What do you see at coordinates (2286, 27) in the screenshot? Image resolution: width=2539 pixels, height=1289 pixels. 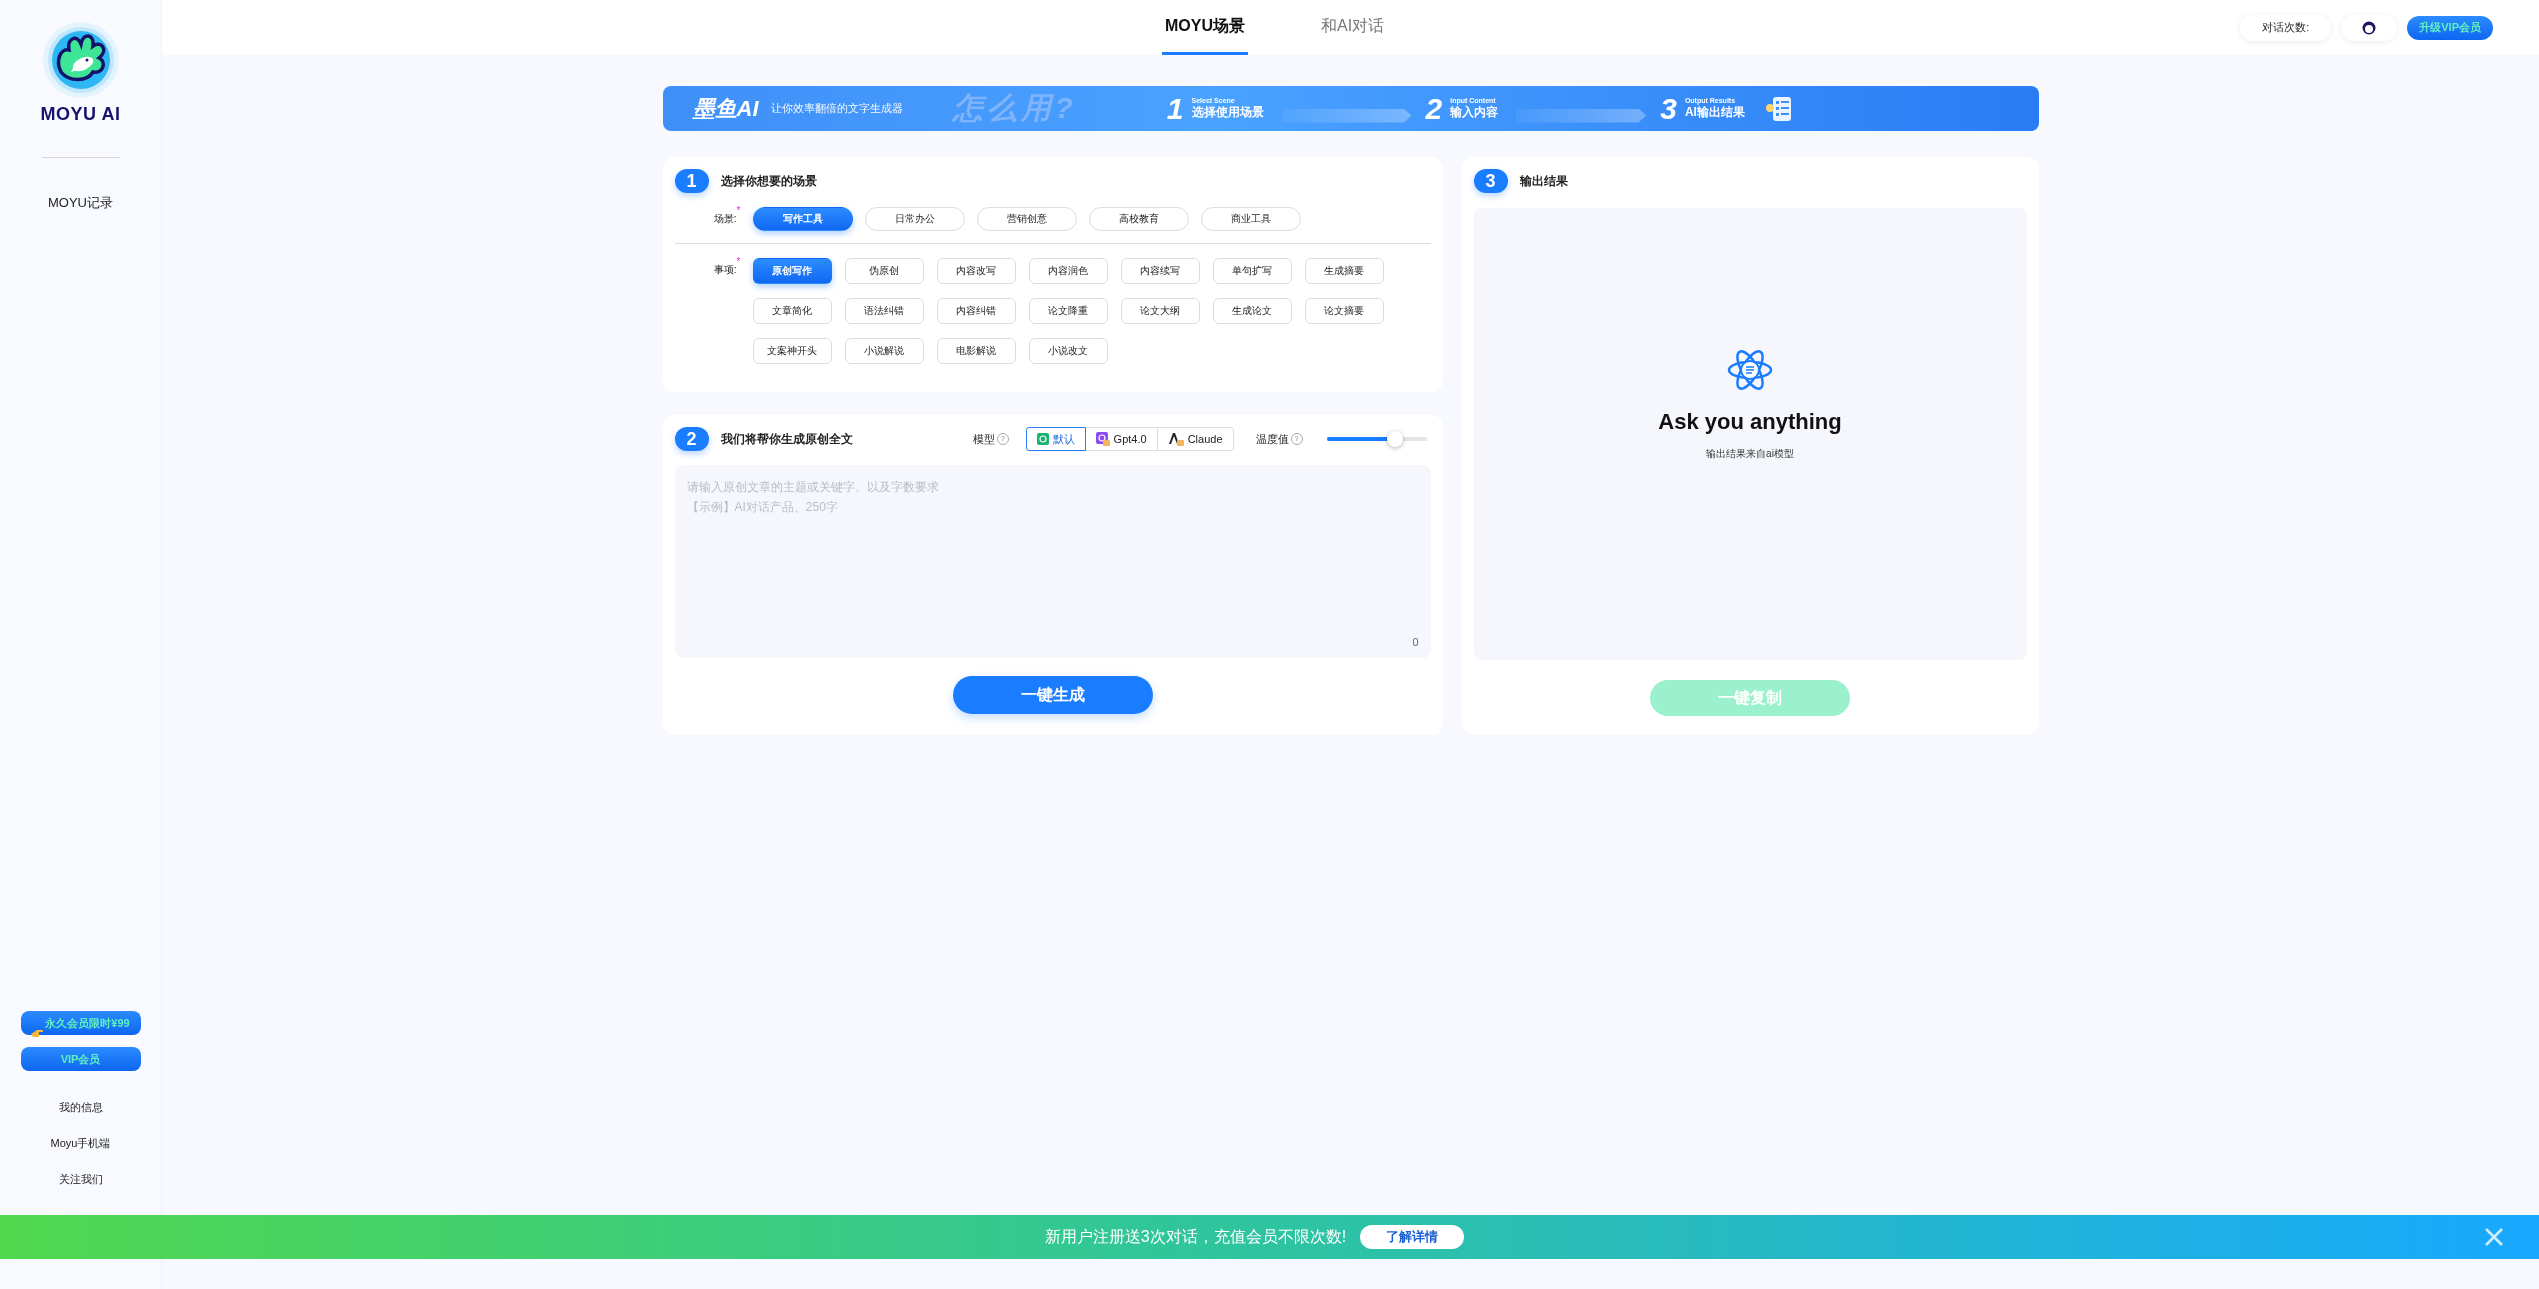 I see `chat-count-label: 对话次数:` at bounding box center [2286, 27].